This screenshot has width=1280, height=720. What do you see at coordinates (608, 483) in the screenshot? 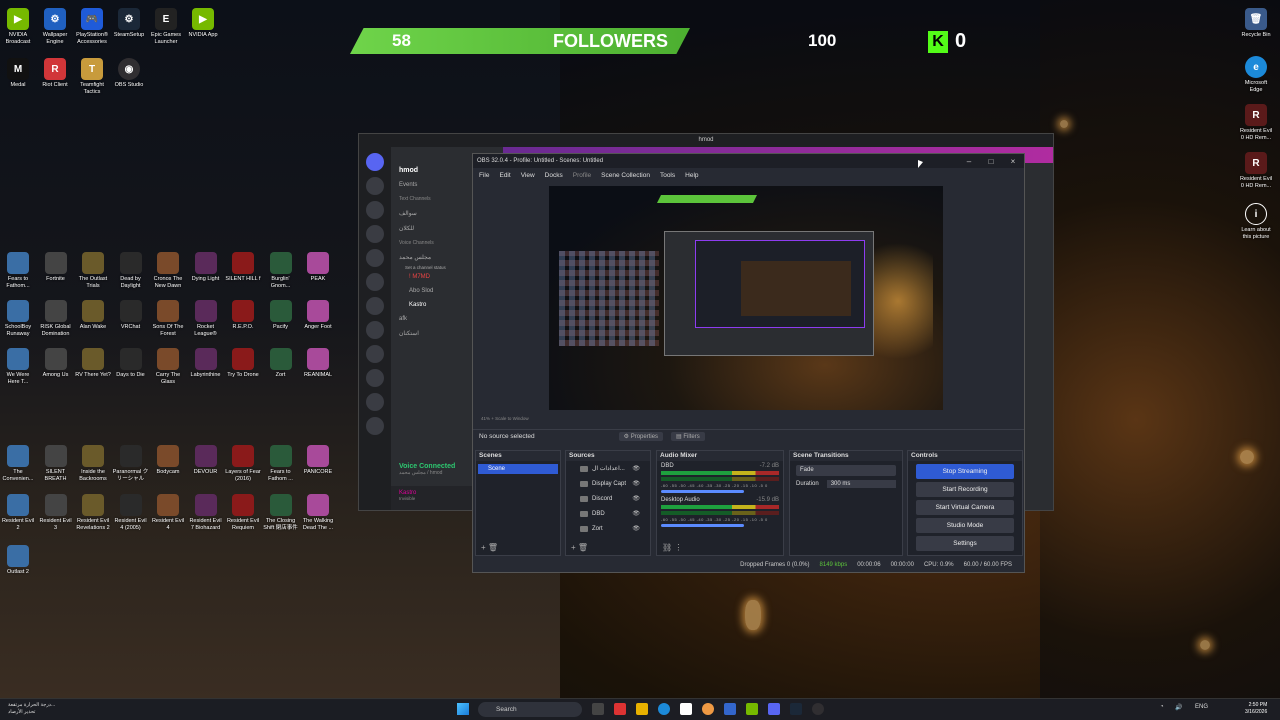
I see `source-item: Display Capt 👁` at bounding box center [608, 483].